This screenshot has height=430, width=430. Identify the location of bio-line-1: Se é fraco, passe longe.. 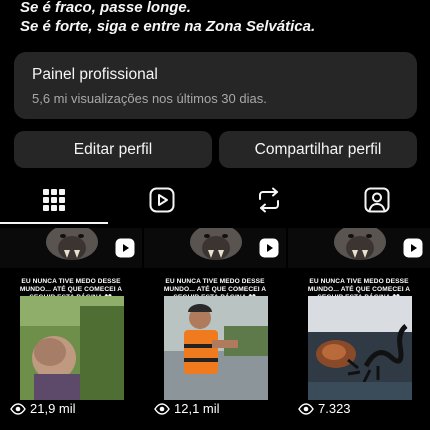
(105, 8).